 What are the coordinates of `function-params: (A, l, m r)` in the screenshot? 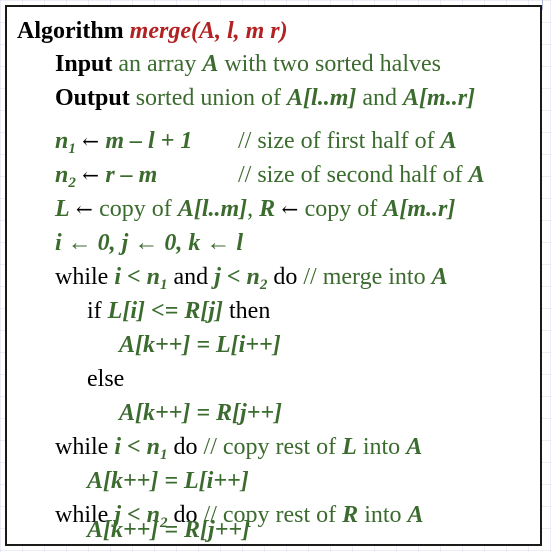 It's located at (239, 31).